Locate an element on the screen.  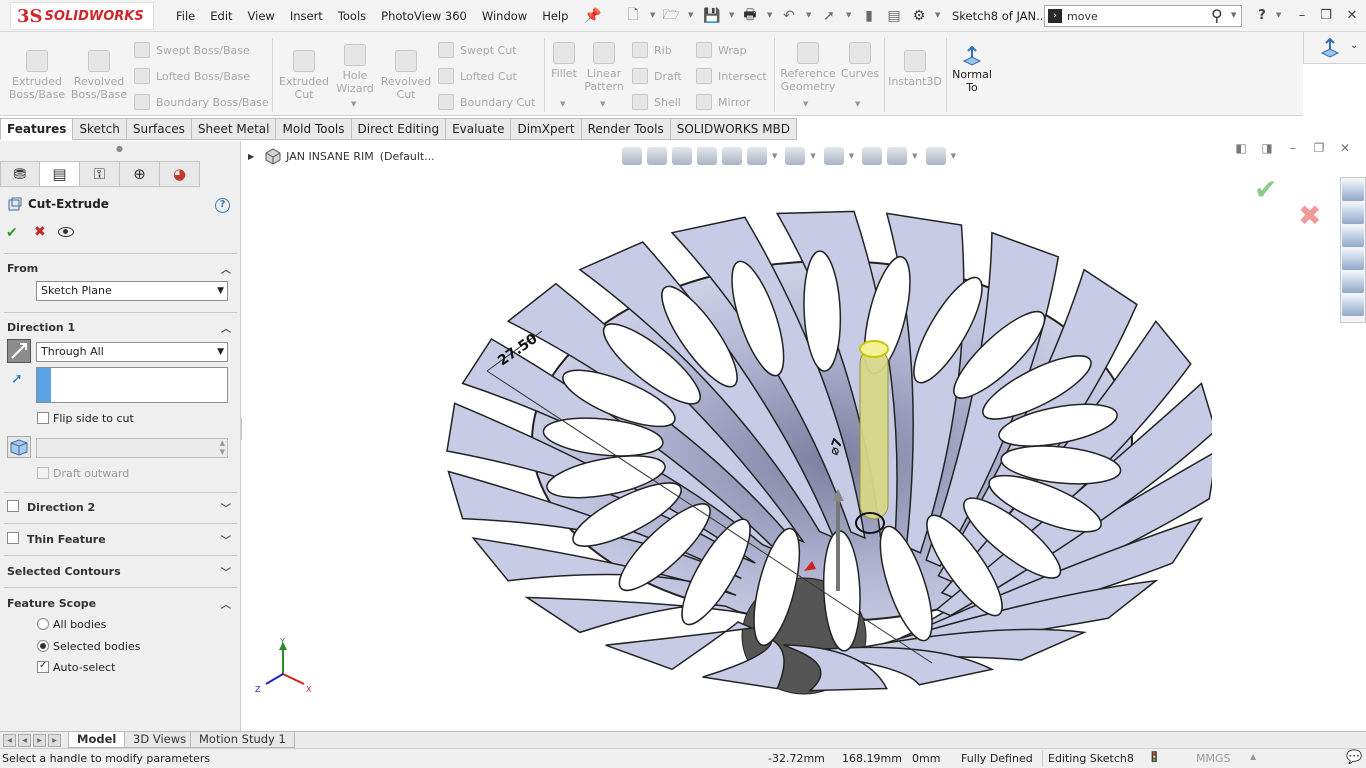
unit-system-selector: MMGS is located at coordinates (1213, 758).